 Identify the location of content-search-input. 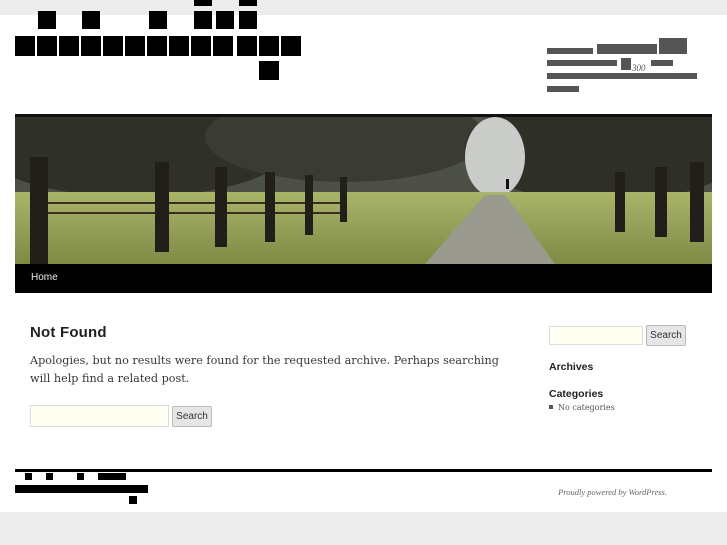
(99, 416).